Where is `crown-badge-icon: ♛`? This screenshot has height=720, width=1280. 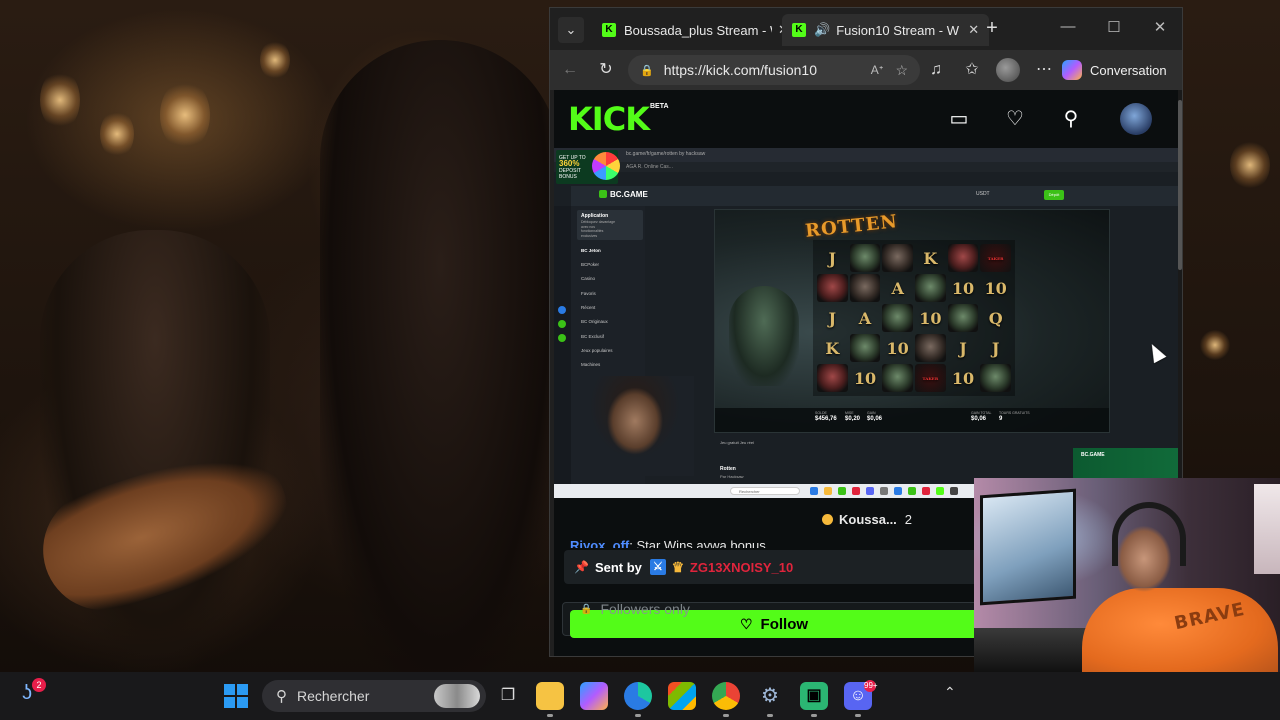
crown-badge-icon: ♛ is located at coordinates (678, 567).